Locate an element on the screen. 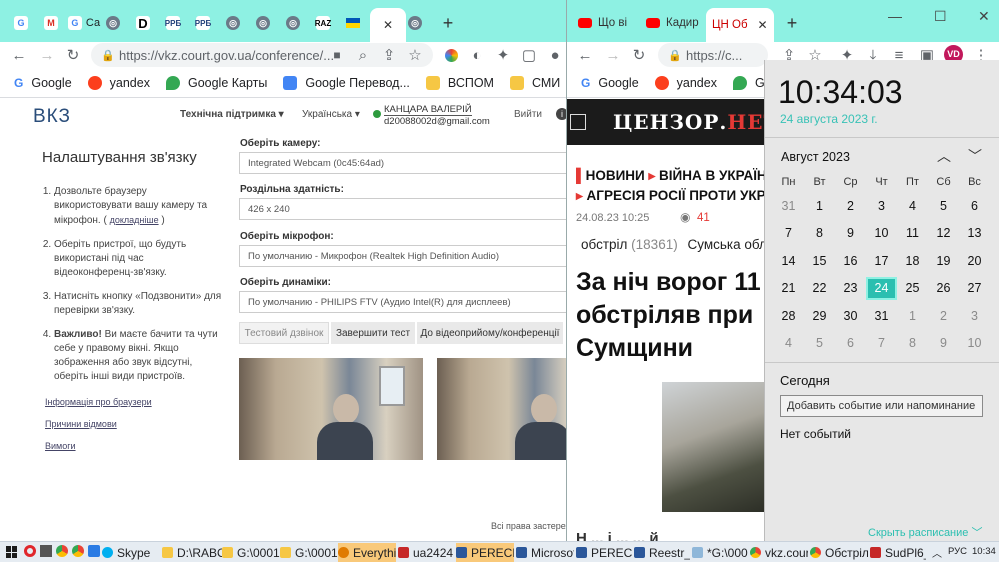 The width and height of the screenshot is (999, 562). tab-globe-3: ◎ is located at coordinates (263, 23).